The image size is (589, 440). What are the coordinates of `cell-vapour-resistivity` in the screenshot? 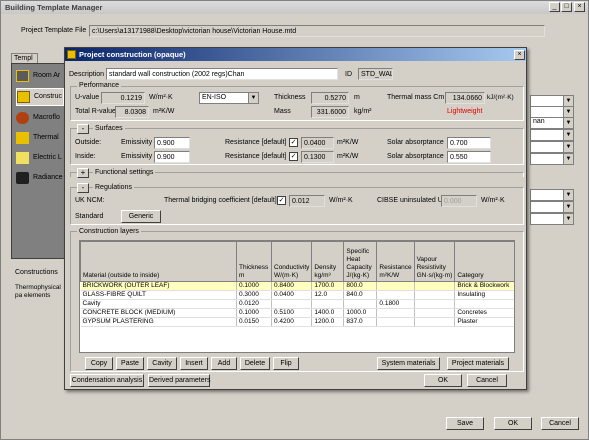 It's located at (435, 304).